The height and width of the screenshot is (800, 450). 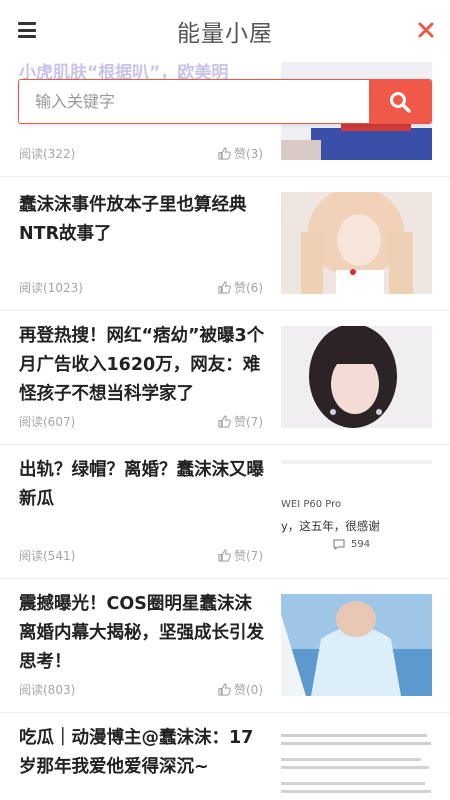 I want to click on article-title: 出轨？绿帽？离婚？蠢沫沫又曝新瓜, so click(x=141, y=484).